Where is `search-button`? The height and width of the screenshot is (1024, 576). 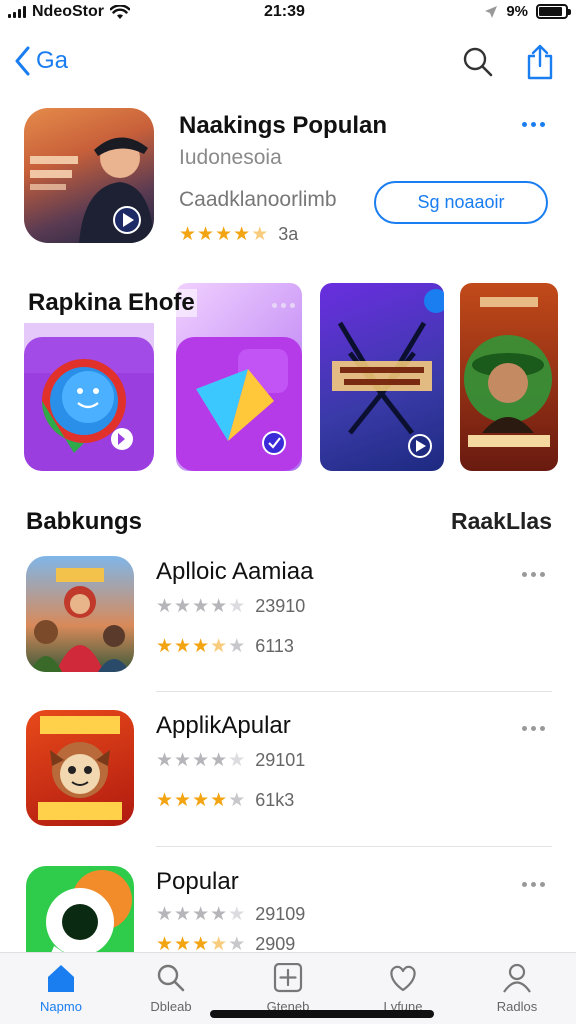 search-button is located at coordinates (478, 62).